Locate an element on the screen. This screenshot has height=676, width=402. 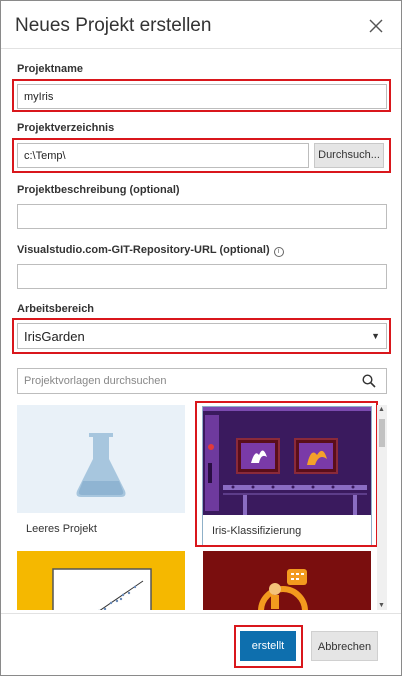
dialog-title: Neues Projekt erstellen is located at coordinates (113, 25).